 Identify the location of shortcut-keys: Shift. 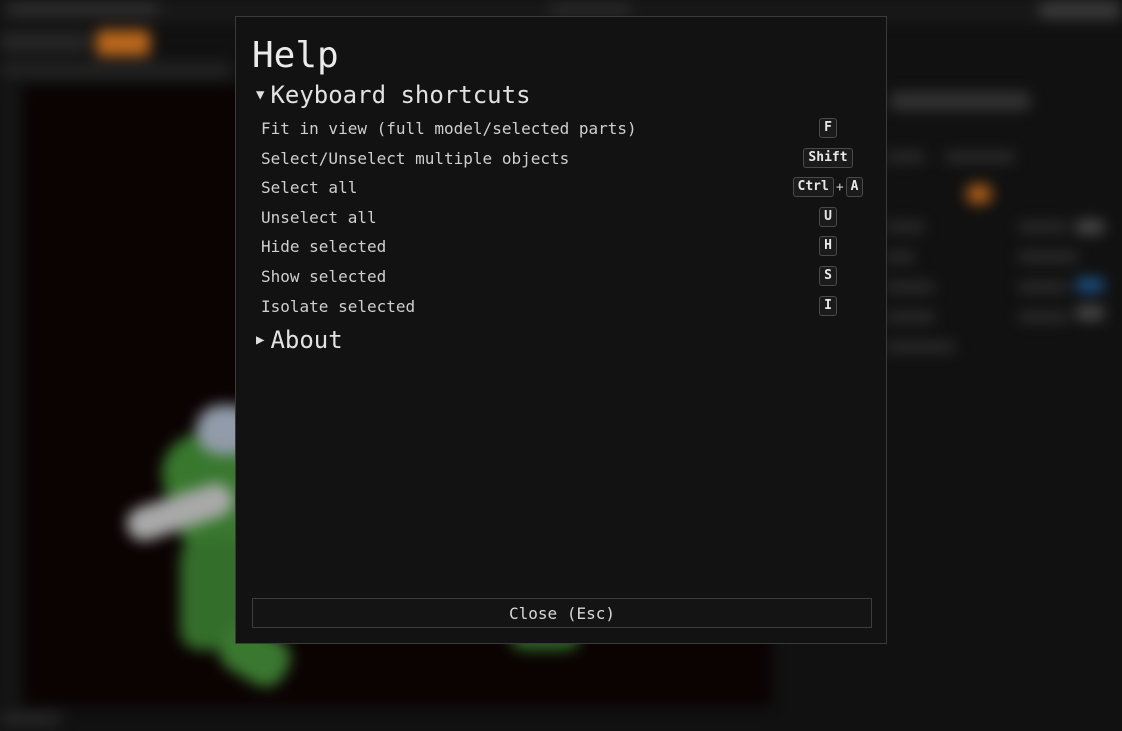
(828, 158).